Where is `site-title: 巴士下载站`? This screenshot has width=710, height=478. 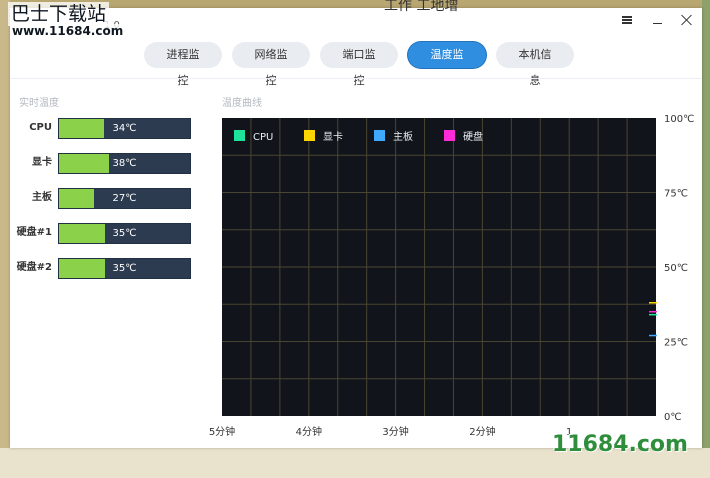
site-title: 巴士下载站 is located at coordinates (59, 14).